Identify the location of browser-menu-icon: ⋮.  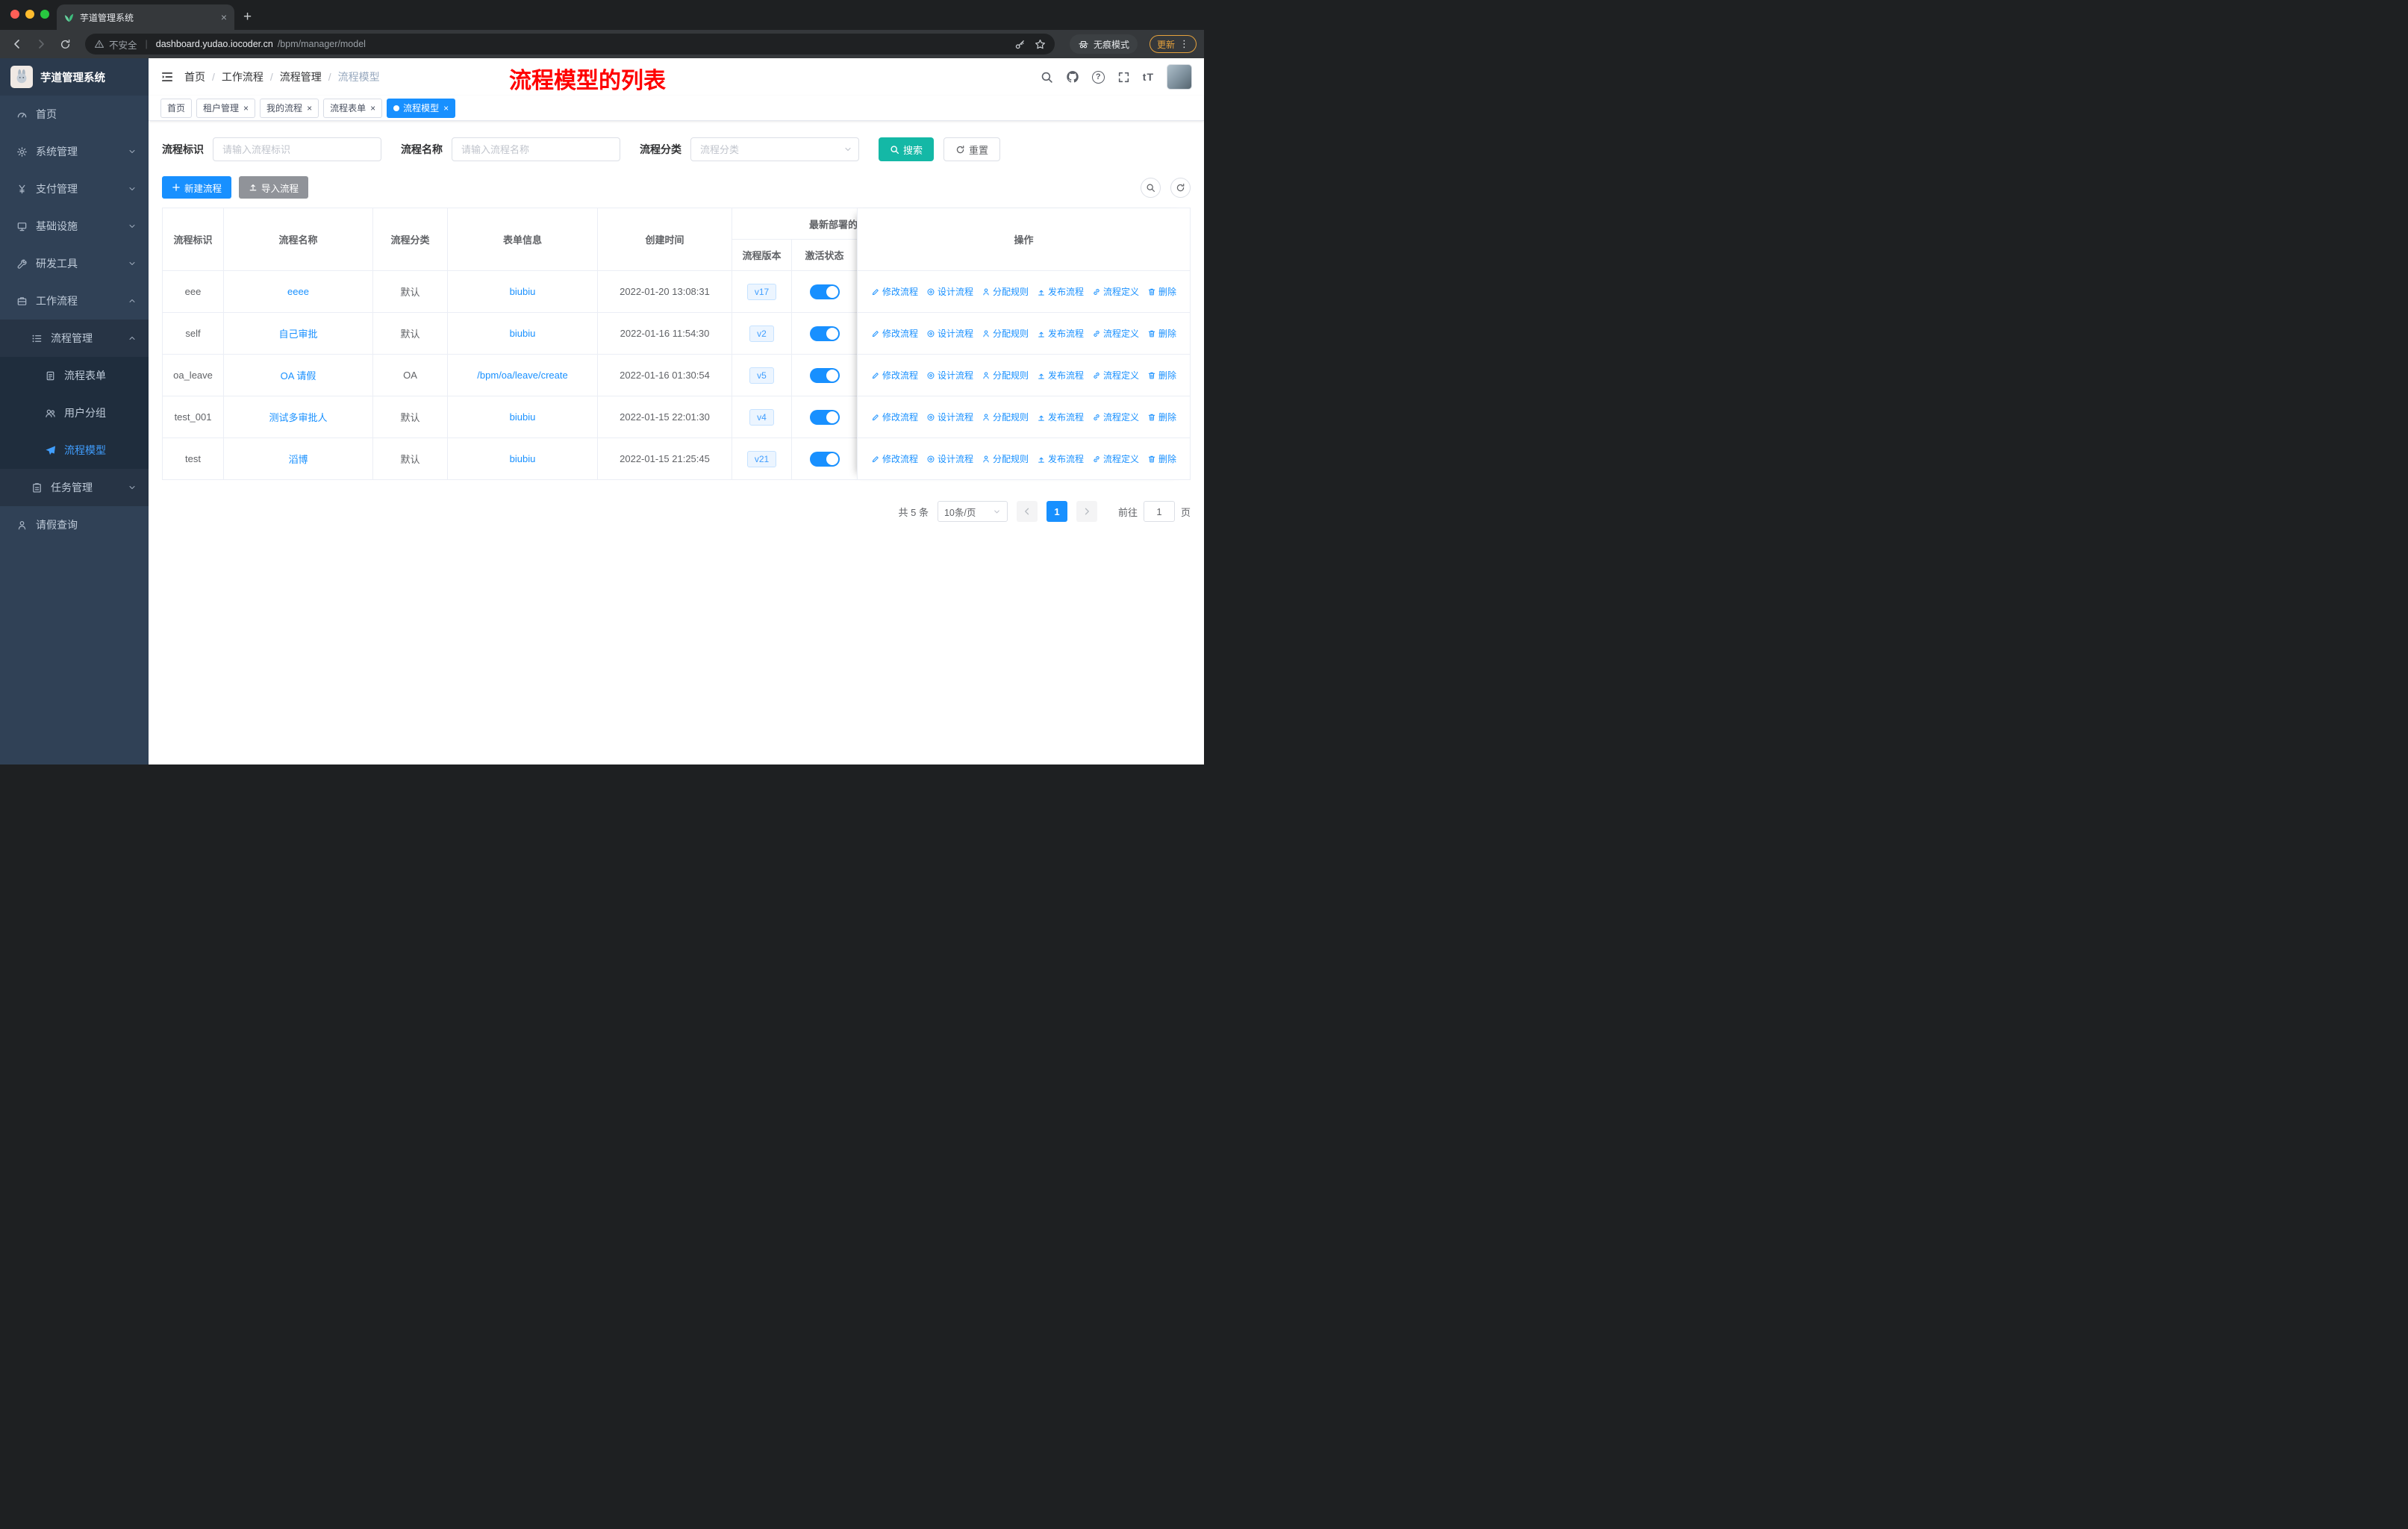
(1184, 44).